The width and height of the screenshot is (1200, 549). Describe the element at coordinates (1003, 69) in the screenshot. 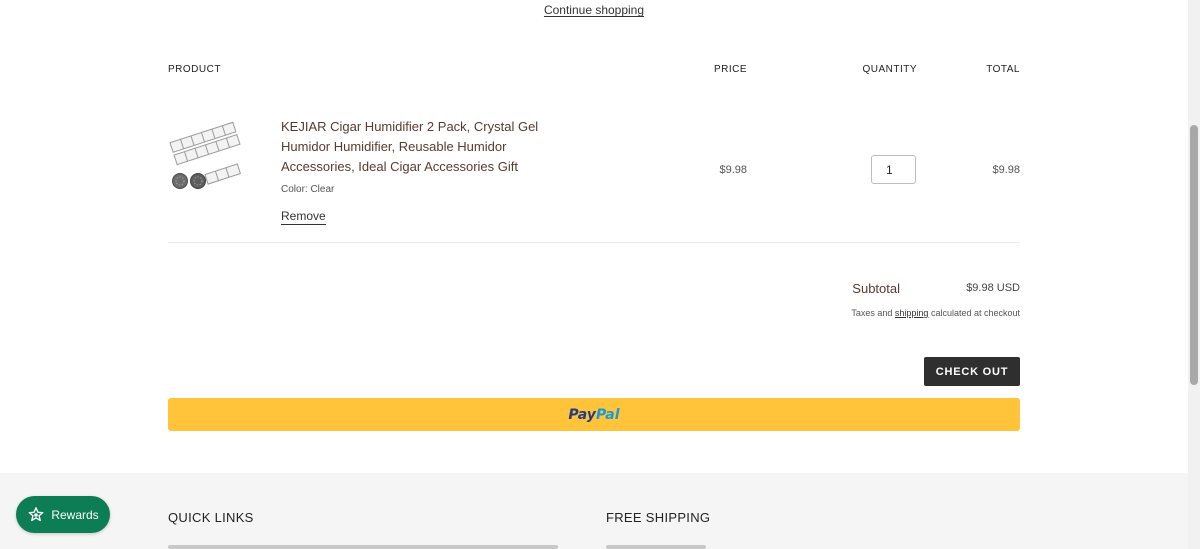

I see `header-total: TOTAL` at that location.